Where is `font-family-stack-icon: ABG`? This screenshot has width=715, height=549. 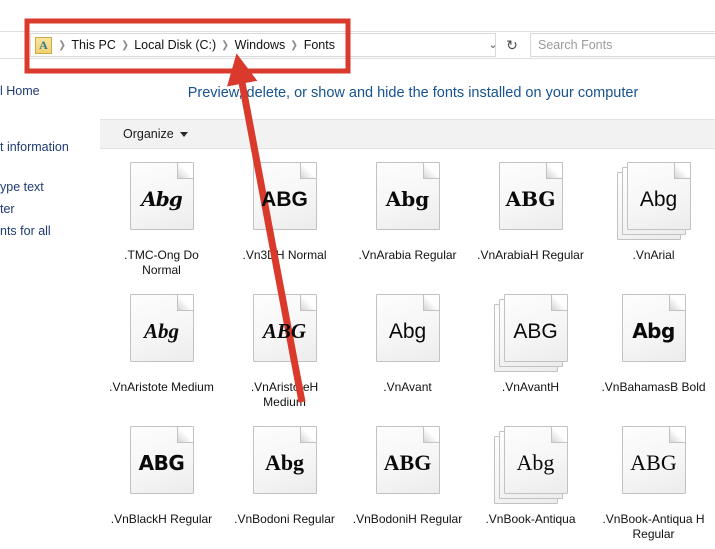 font-family-stack-icon: ABG is located at coordinates (530, 333).